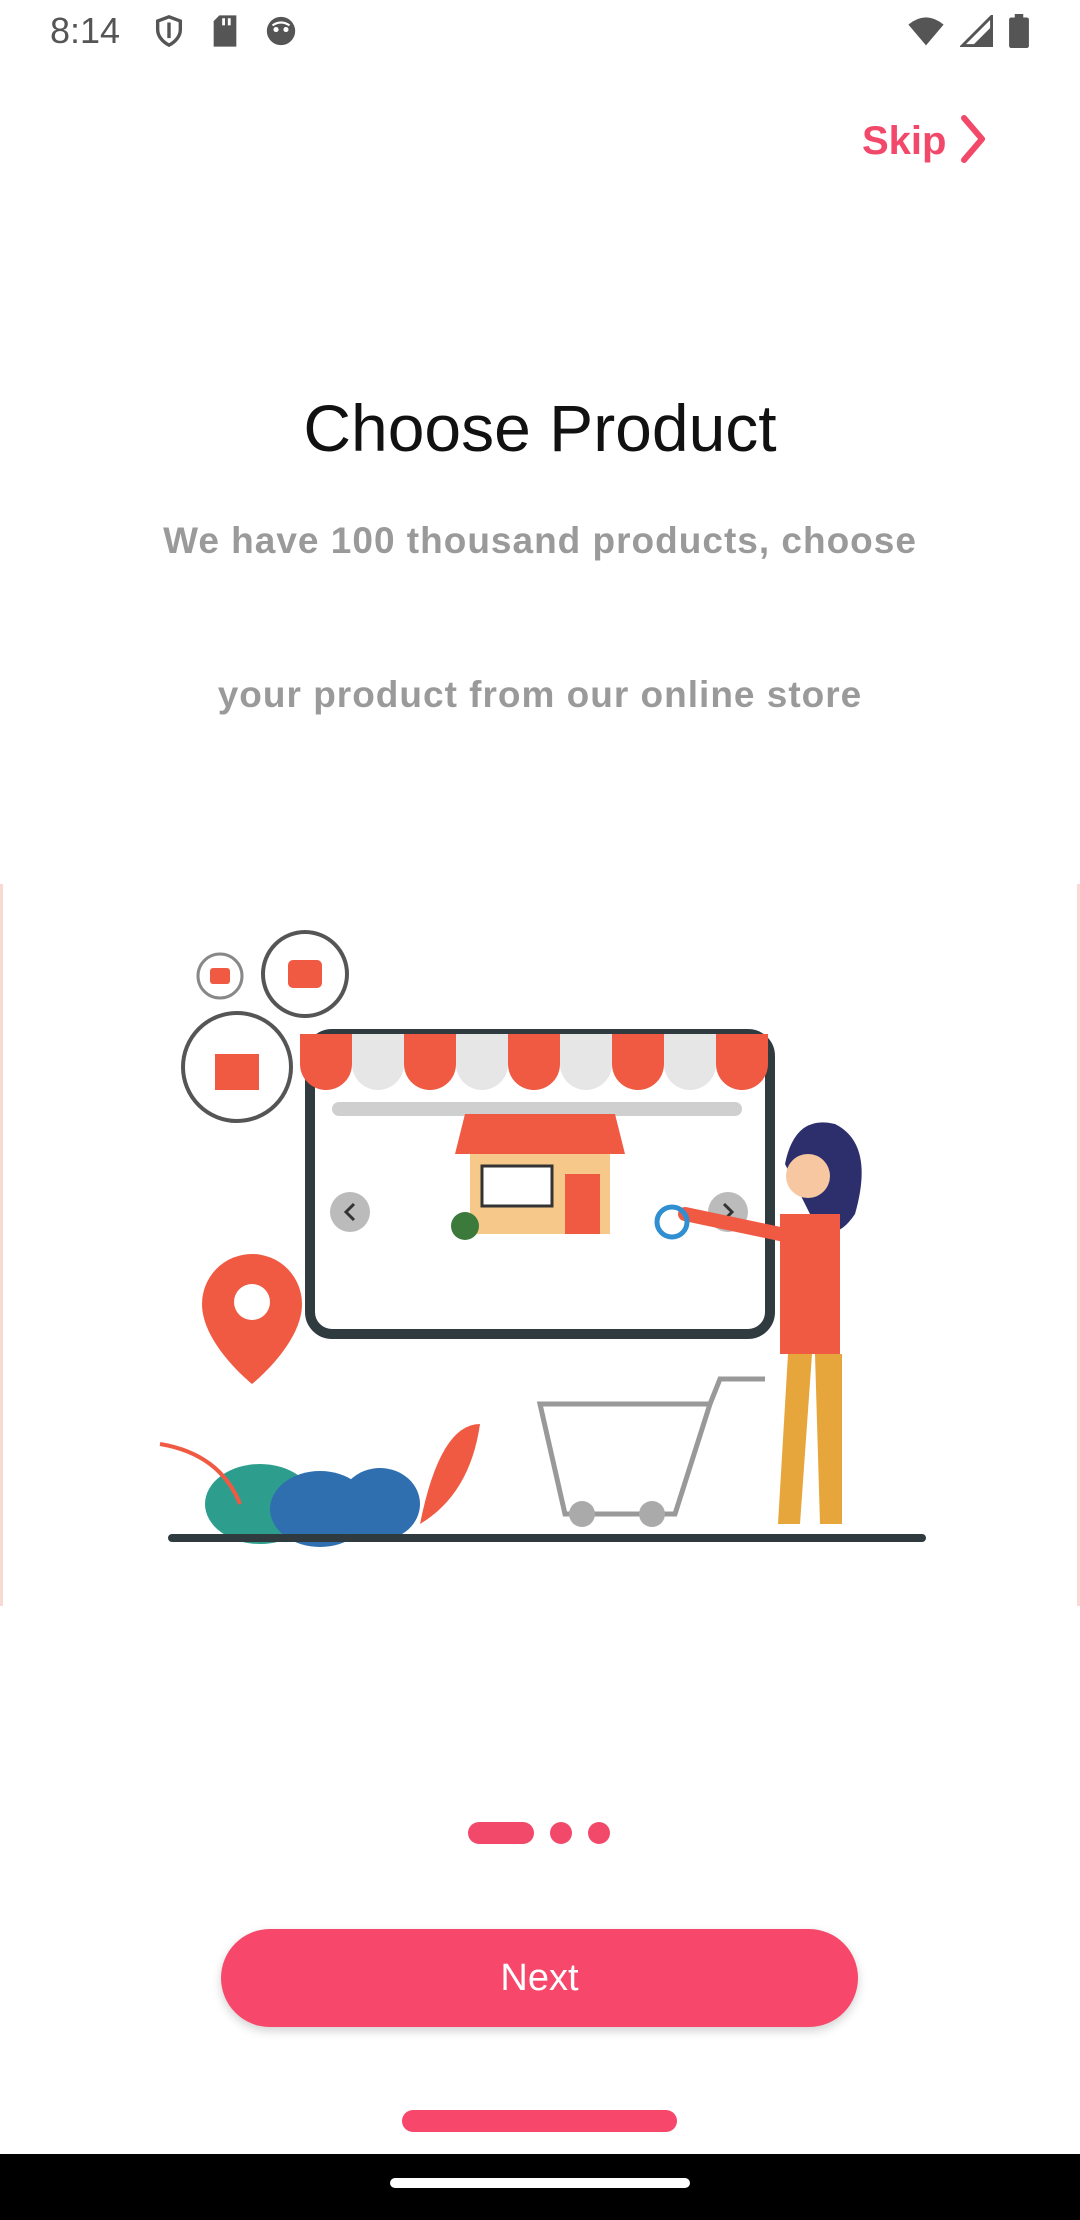  What do you see at coordinates (904, 141) in the screenshot?
I see `skip-label: Skip` at bounding box center [904, 141].